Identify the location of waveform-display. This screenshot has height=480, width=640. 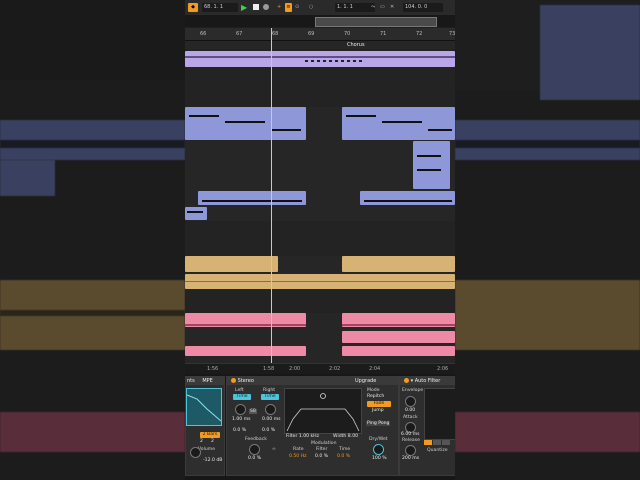
(204, 407).